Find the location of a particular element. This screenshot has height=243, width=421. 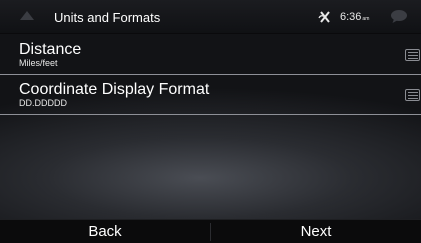

setting-value: Miles/feet is located at coordinates (38, 63).